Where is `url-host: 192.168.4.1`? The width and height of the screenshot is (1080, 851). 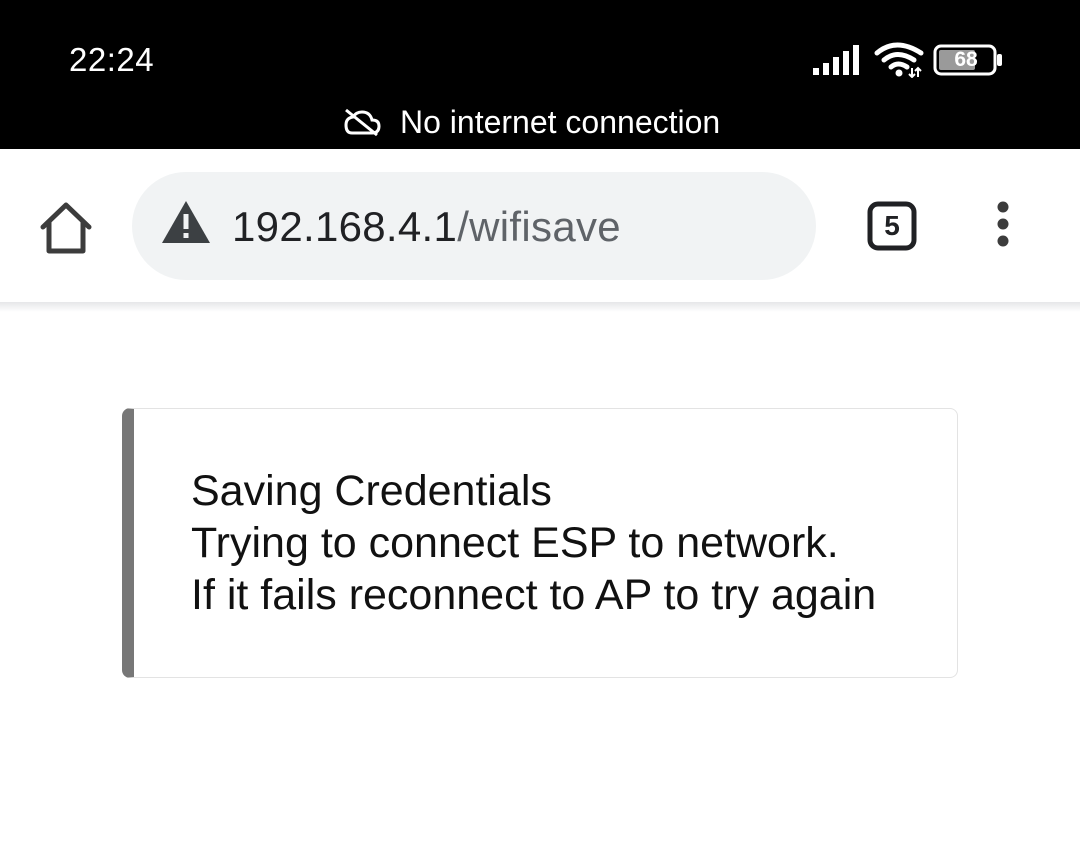
url-host: 192.168.4.1 is located at coordinates (345, 226).